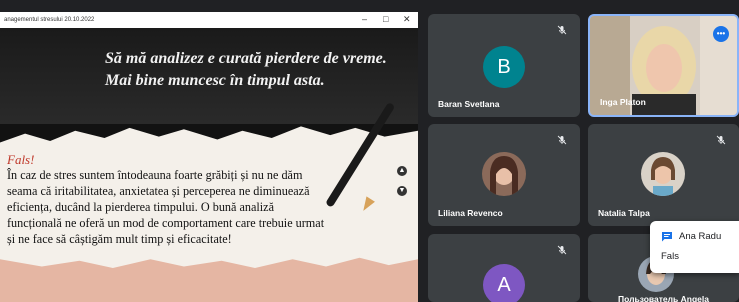 Image resolution: width=739 pixels, height=302 pixels. I want to click on participant-avatar: B, so click(504, 67).